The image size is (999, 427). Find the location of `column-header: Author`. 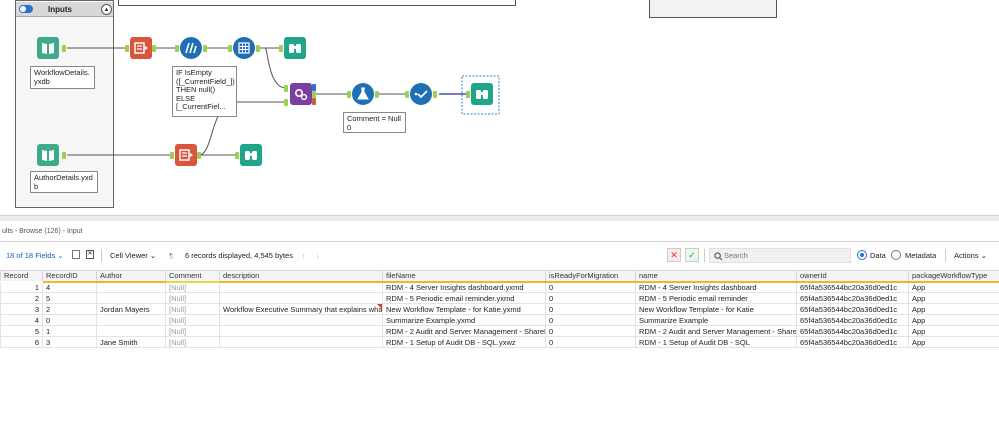

column-header: Author is located at coordinates (131, 276).